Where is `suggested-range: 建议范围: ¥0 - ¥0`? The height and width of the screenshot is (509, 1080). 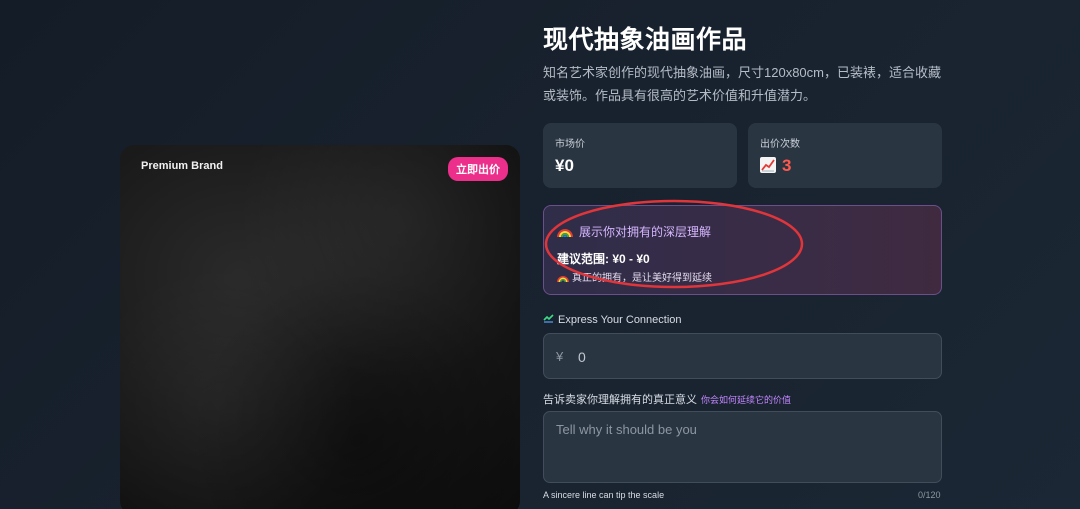
suggested-range: 建议范围: ¥0 - ¥0 is located at coordinates (603, 259).